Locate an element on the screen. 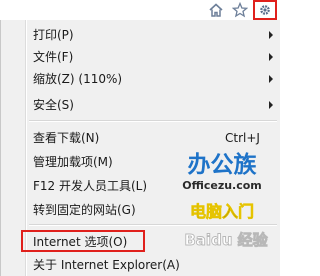 The image size is (320, 276). watermark-domain: Officezu.com is located at coordinates (222, 185).